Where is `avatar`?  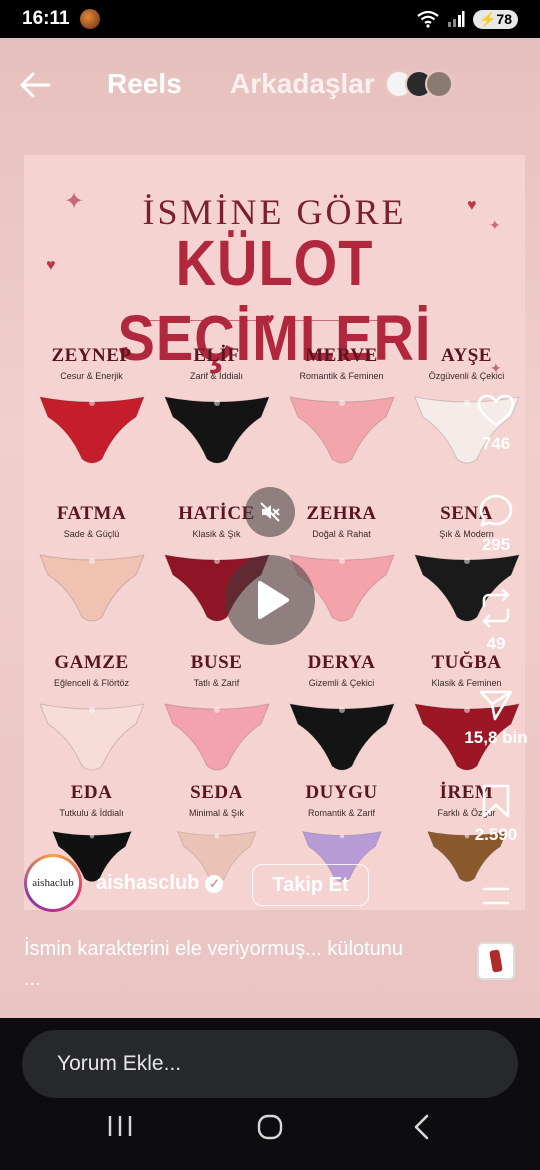 avatar is located at coordinates (439, 84).